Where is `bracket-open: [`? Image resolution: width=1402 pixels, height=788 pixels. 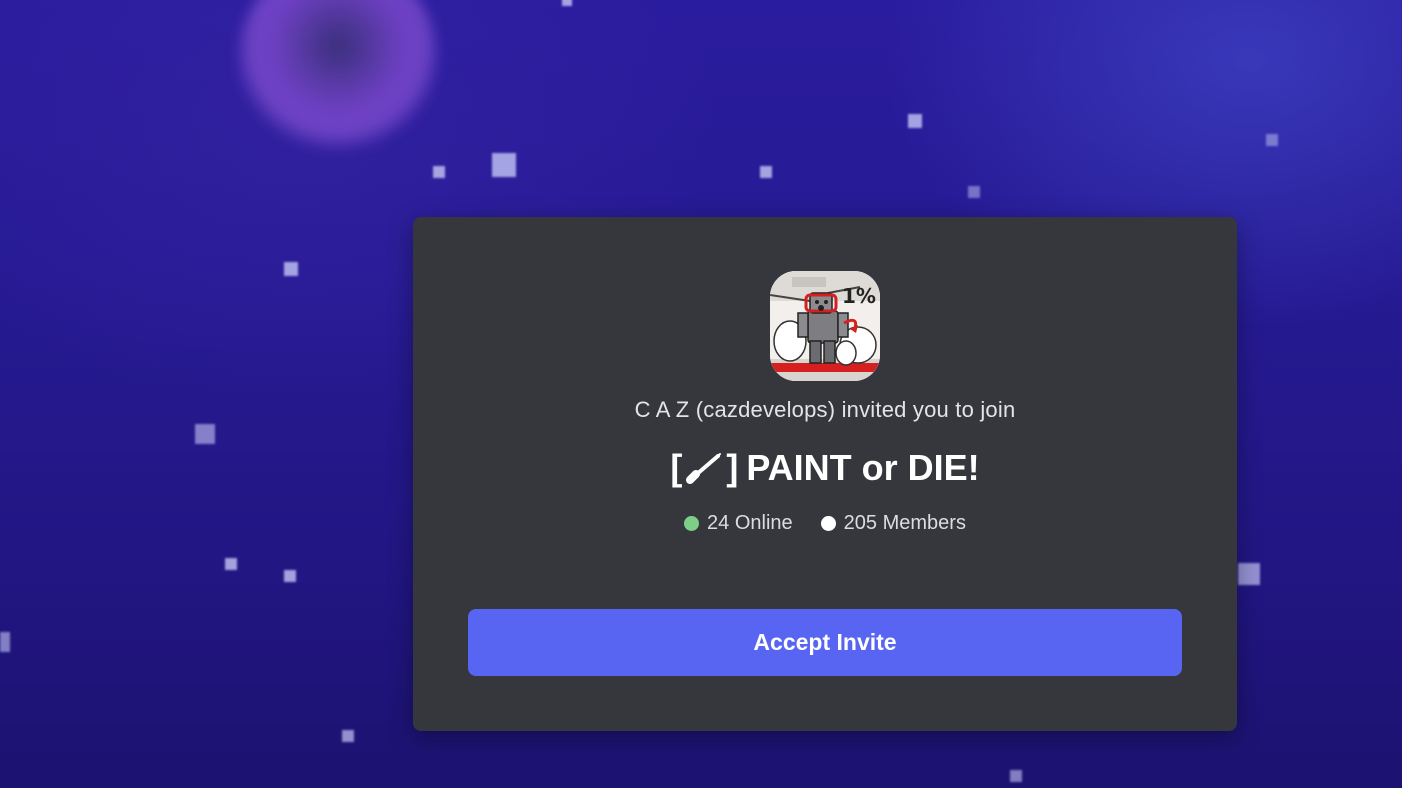
bracket-open: [ is located at coordinates (676, 467).